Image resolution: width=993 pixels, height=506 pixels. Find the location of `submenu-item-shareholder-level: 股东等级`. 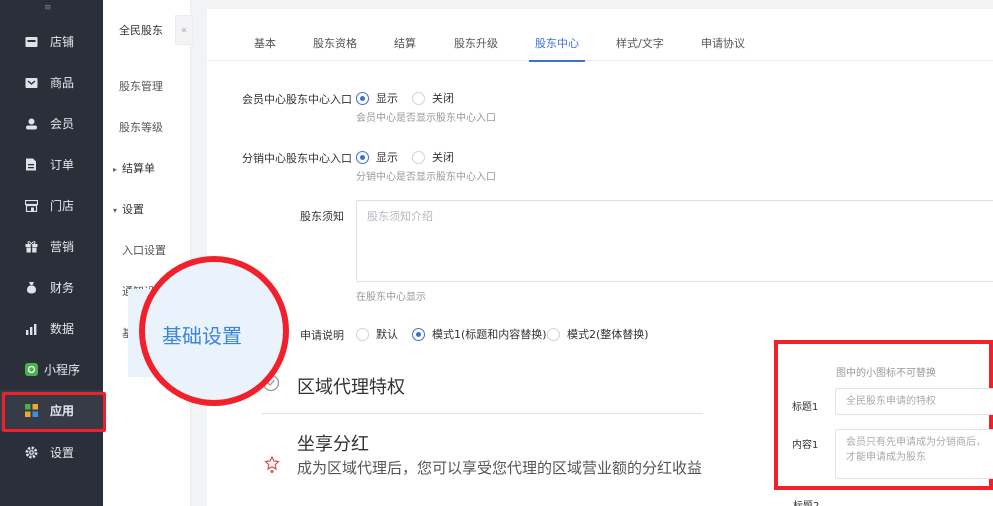

submenu-item-shareholder-level: 股东等级 is located at coordinates (141, 127).